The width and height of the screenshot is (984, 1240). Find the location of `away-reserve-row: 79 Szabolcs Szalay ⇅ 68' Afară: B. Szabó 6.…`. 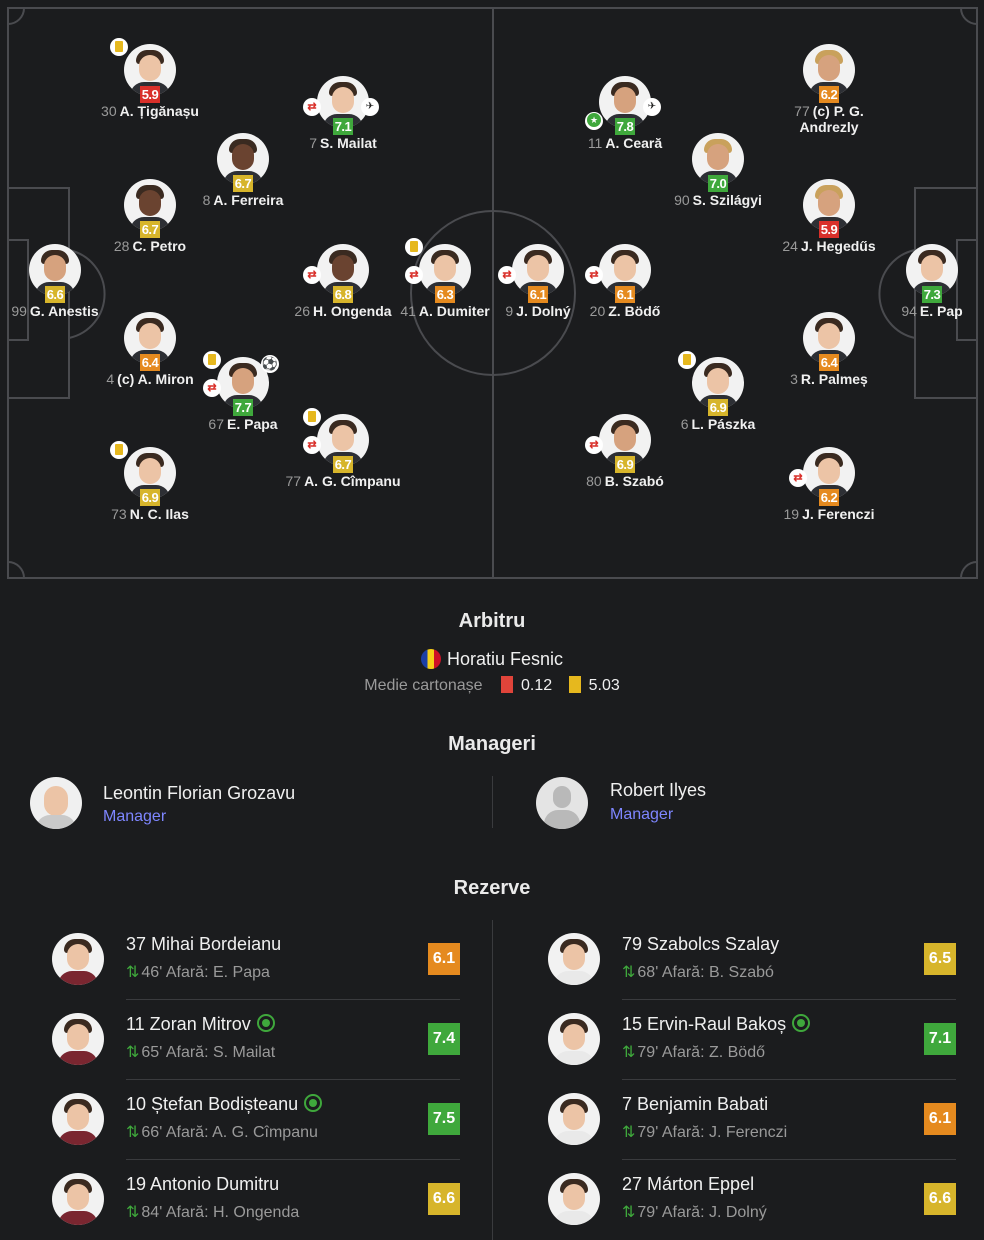

away-reserve-row: 79 Szabolcs Szalay ⇅ 68' Afară: B. Szabó 6.… is located at coordinates (739, 960).